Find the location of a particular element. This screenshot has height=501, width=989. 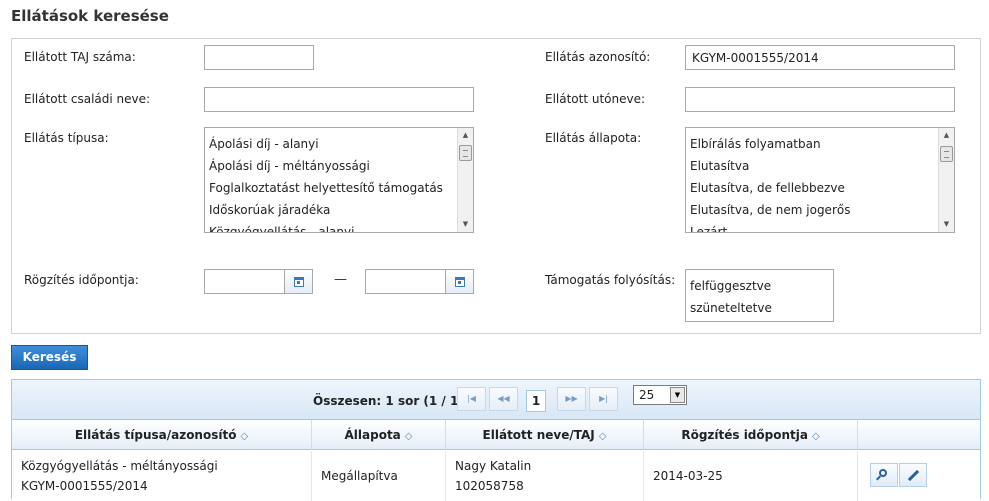

csaladi-nev-input is located at coordinates (339, 99).